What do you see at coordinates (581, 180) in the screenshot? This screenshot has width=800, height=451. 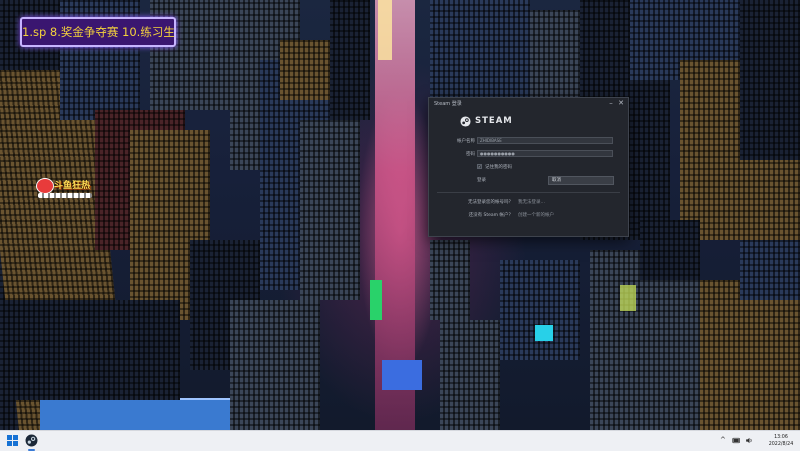 I see `cancel-button: 取消` at bounding box center [581, 180].